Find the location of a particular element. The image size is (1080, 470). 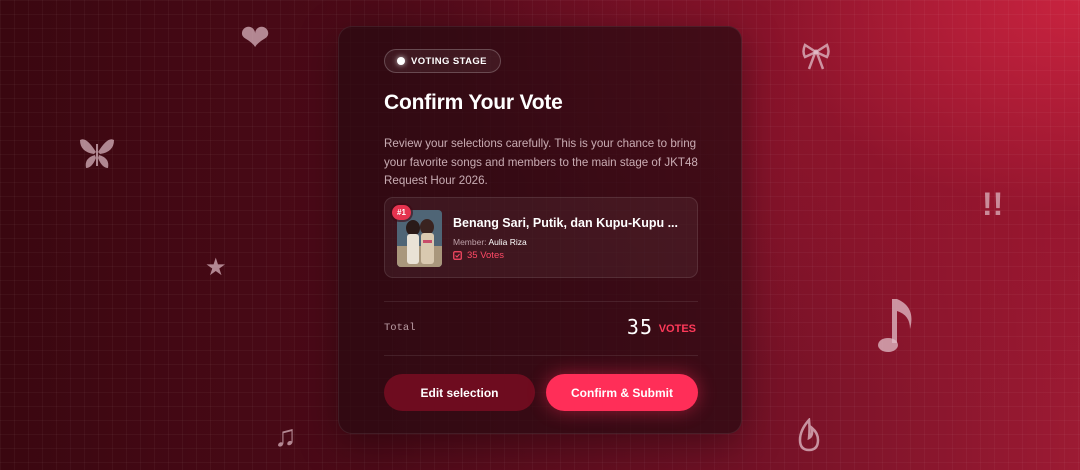

total-votes-unit: VOTES is located at coordinates (677, 329).